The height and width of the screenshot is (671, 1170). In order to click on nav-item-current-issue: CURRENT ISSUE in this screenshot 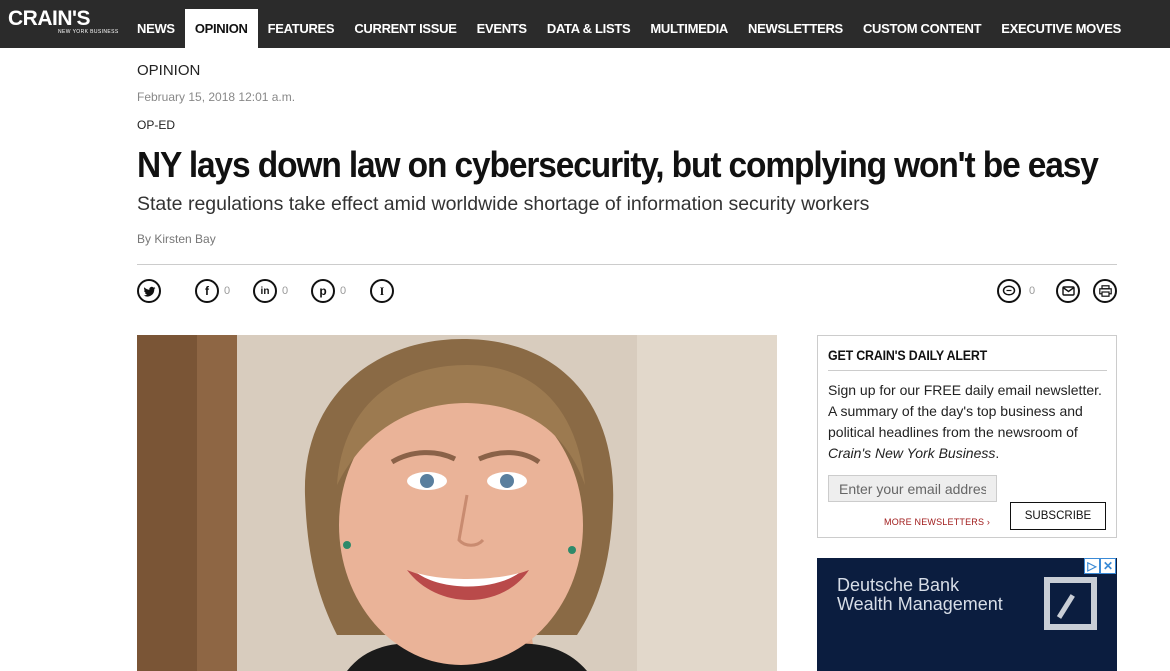, I will do `click(405, 28)`.